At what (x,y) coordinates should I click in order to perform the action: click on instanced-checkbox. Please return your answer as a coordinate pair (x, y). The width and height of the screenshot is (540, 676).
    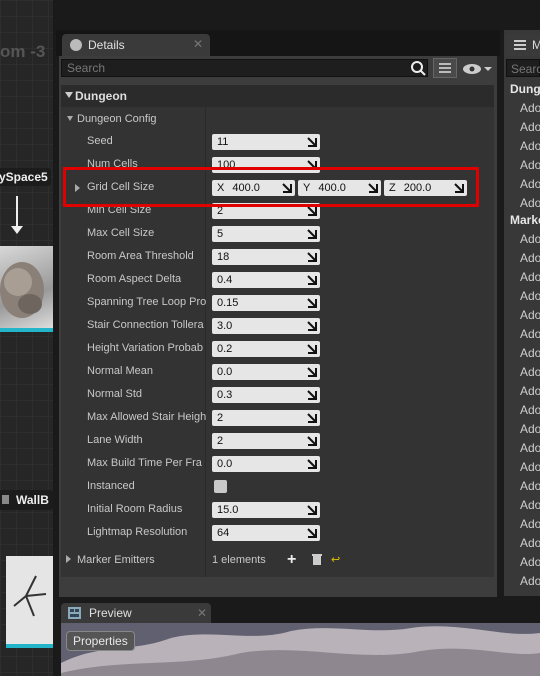
    Looking at the image, I should click on (220, 486).